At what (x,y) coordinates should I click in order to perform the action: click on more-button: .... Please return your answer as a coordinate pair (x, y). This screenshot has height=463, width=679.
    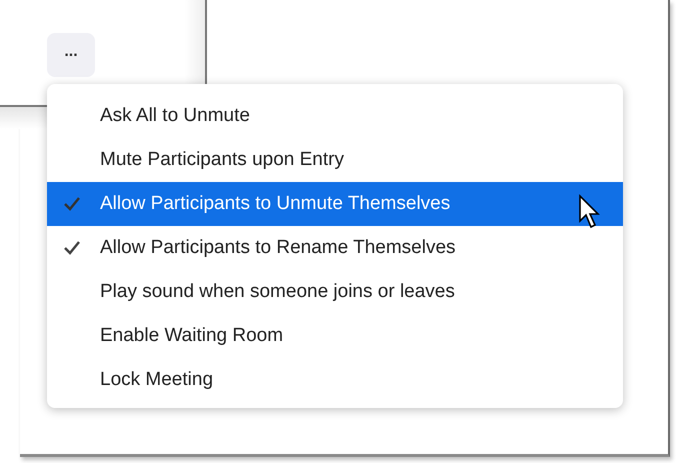
    Looking at the image, I should click on (71, 55).